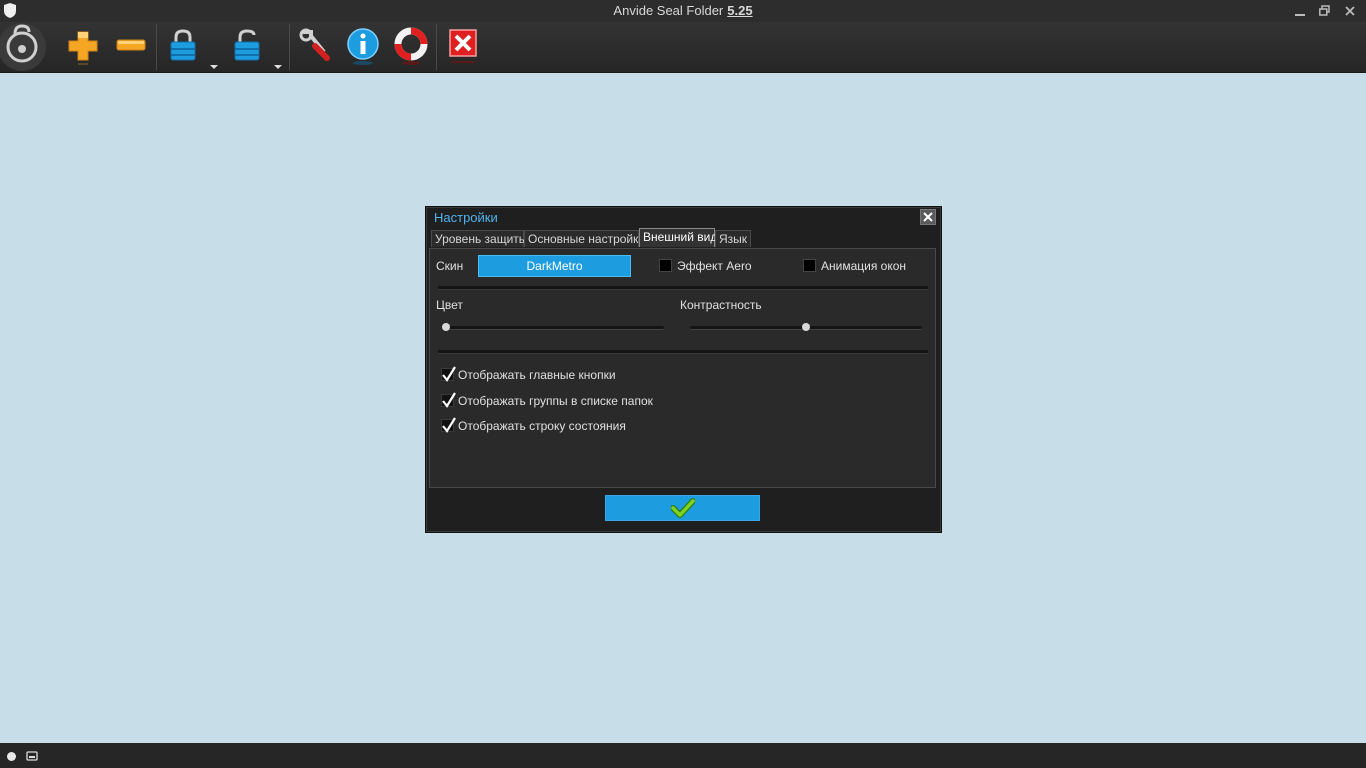 This screenshot has width=1366, height=768. What do you see at coordinates (721, 305) in the screenshot?
I see `contrast-label: Контрастность` at bounding box center [721, 305].